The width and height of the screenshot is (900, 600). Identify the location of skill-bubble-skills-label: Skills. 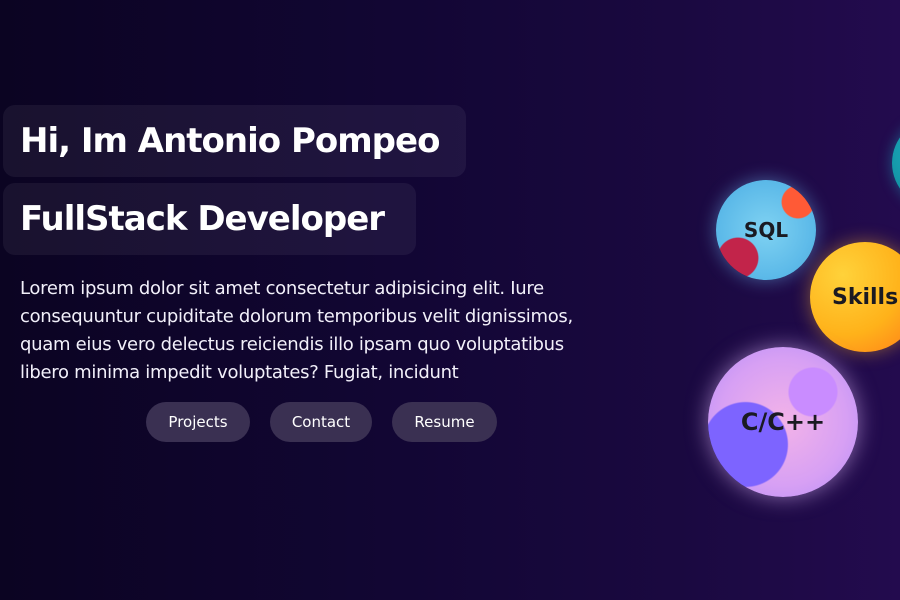
(865, 297).